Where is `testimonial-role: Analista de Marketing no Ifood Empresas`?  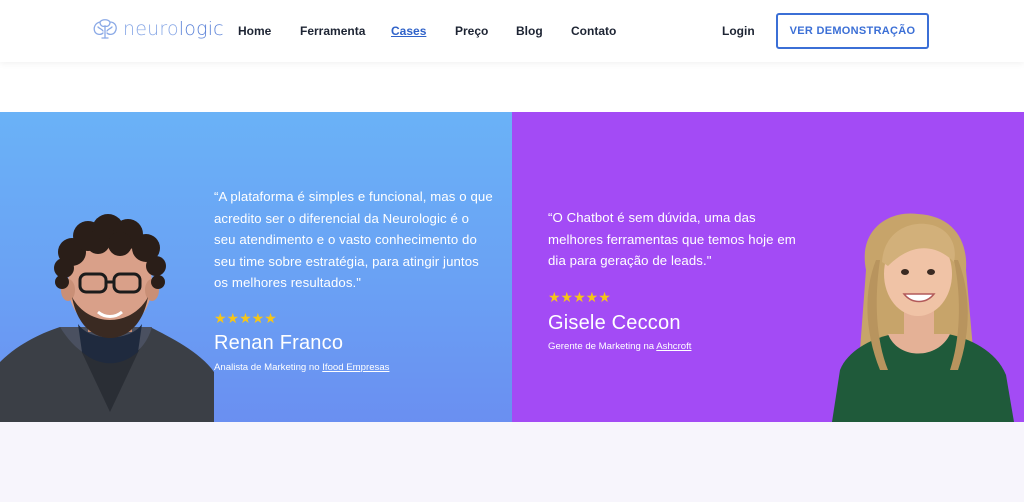 testimonial-role: Analista de Marketing no Ifood Empresas is located at coordinates (302, 367).